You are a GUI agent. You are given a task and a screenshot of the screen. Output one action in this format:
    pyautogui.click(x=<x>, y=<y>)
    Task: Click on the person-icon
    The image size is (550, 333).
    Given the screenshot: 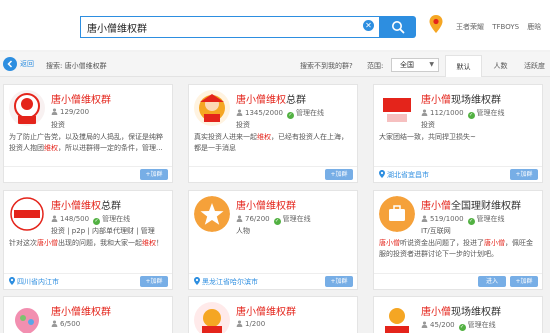 What is the action you would take?
    pyautogui.click(x=424, y=218)
    